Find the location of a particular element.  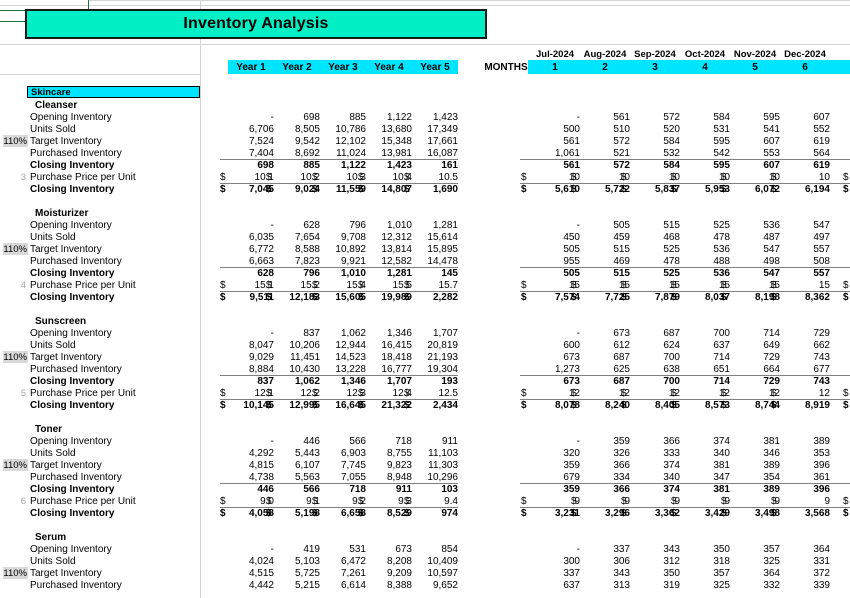

month-value: 8,362 is located at coordinates (817, 297).